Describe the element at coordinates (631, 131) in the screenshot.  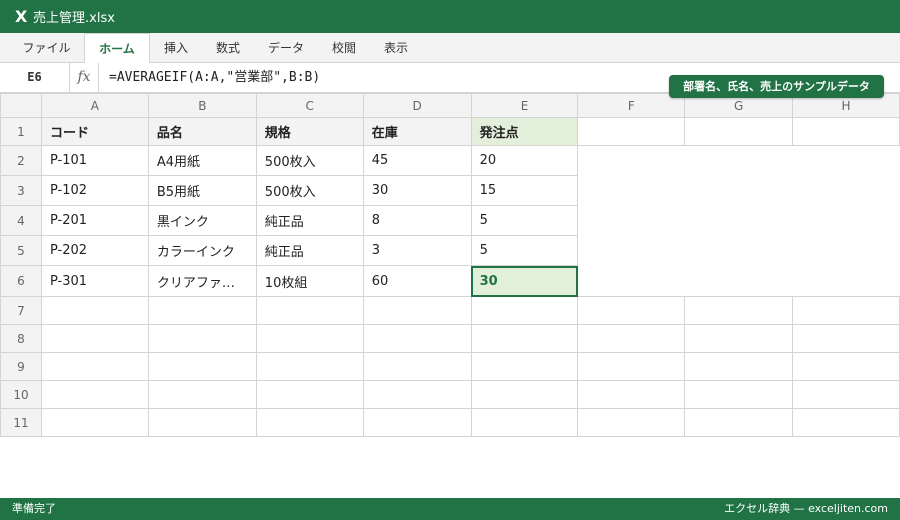
I see `cell-f1` at that location.